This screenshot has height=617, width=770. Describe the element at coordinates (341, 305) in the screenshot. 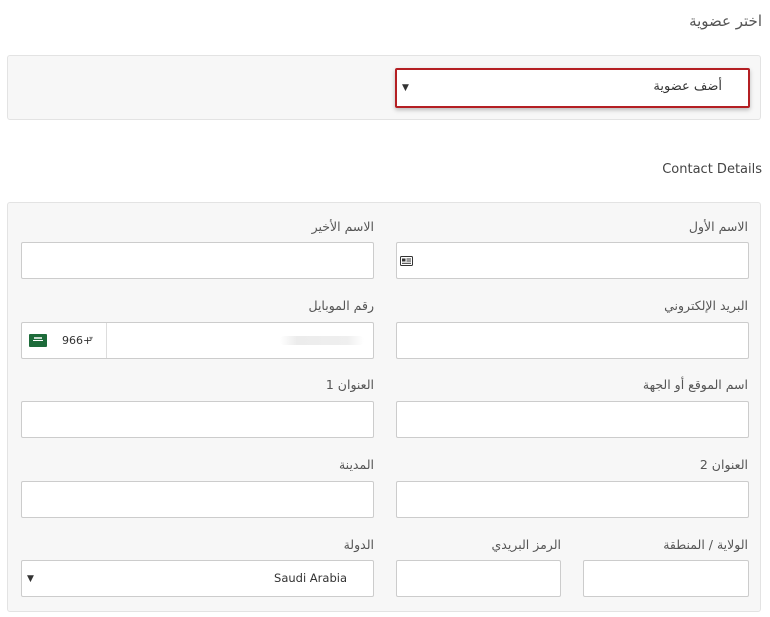

I see `mobile-label: رقم الموبايل` at that location.